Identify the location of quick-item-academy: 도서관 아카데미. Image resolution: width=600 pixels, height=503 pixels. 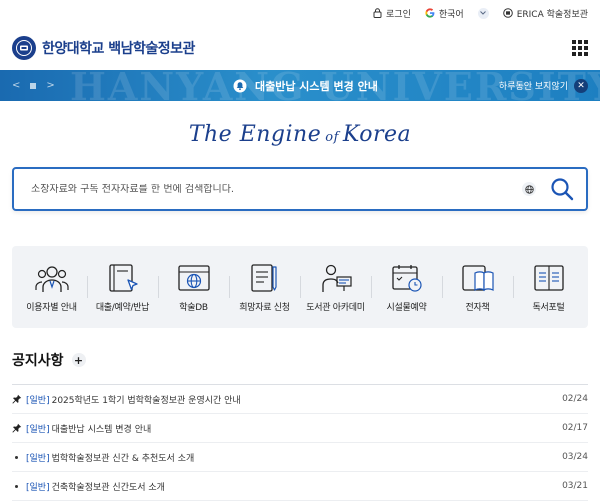
(334, 287).